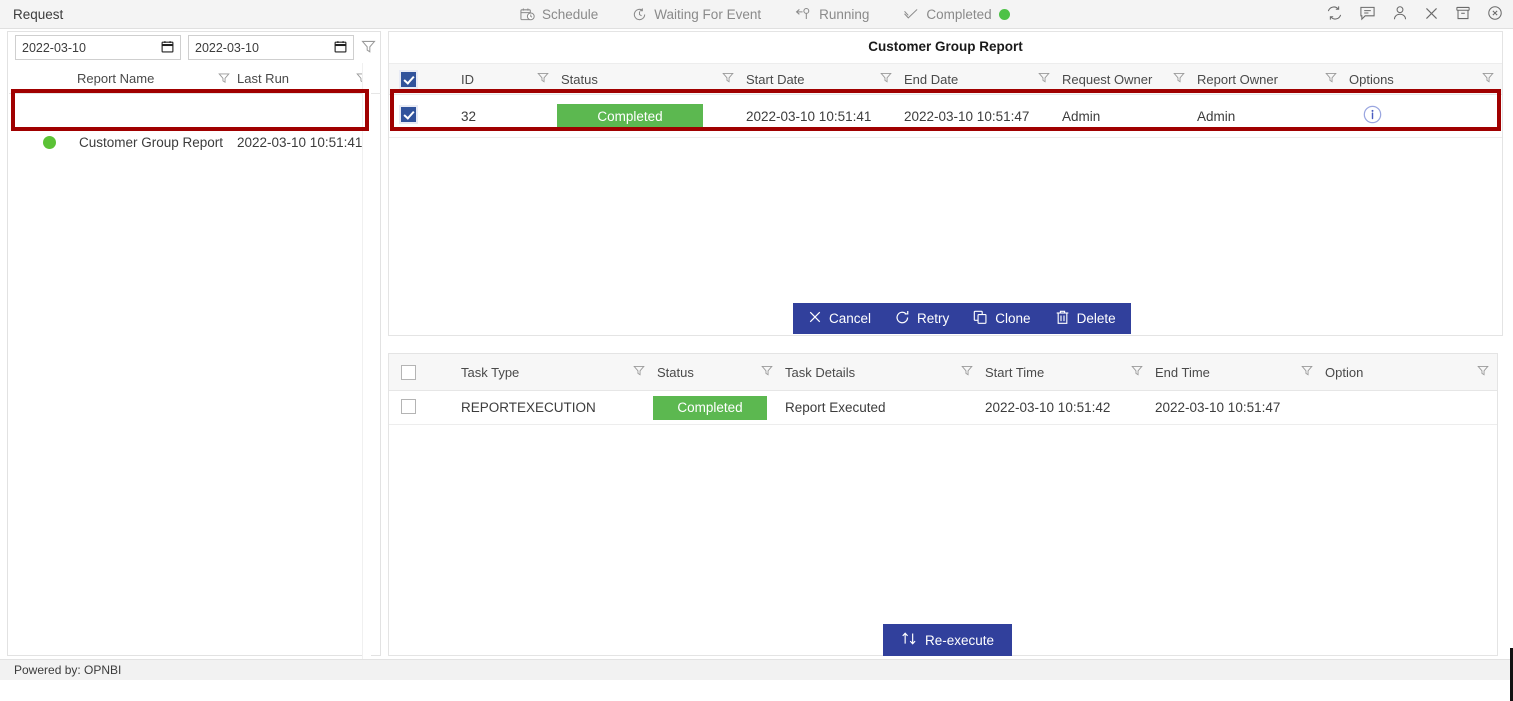  Describe the element at coordinates (54, 47) in the screenshot. I see `date-from-value: 2022-03-10` at that location.